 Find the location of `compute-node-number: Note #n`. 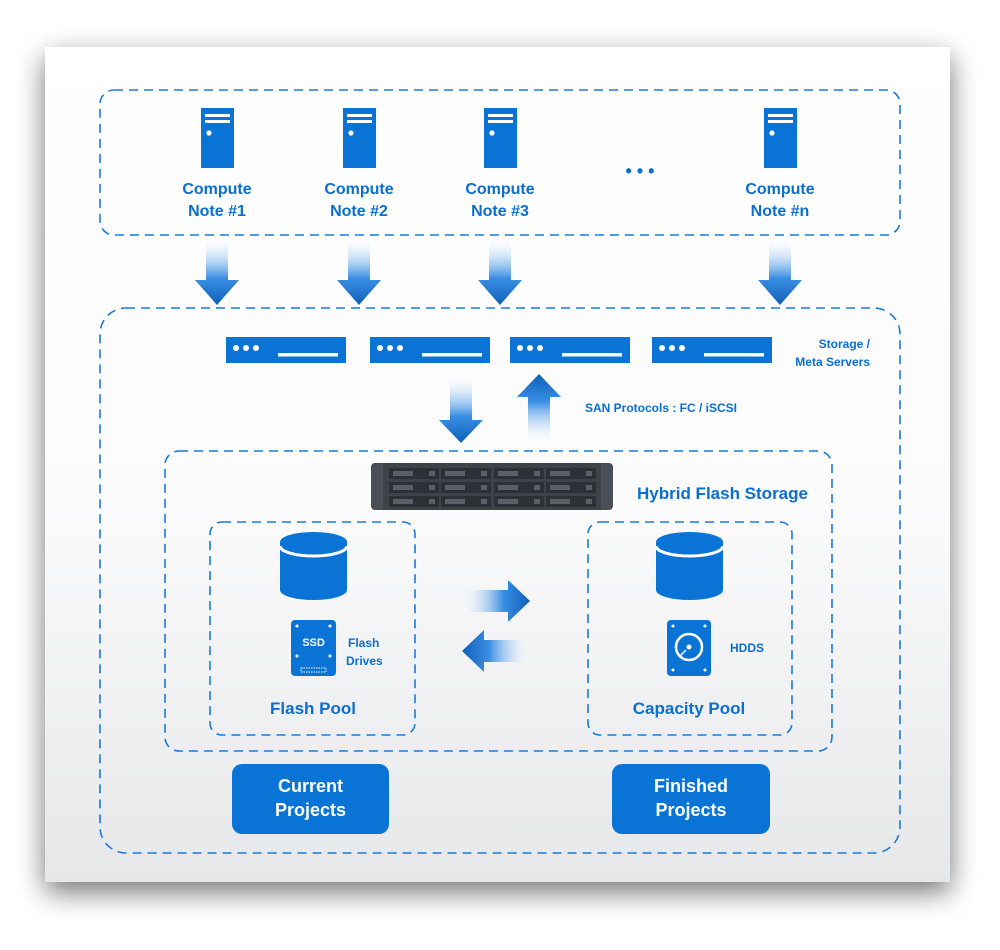

compute-node-number: Note #n is located at coordinates (780, 211).